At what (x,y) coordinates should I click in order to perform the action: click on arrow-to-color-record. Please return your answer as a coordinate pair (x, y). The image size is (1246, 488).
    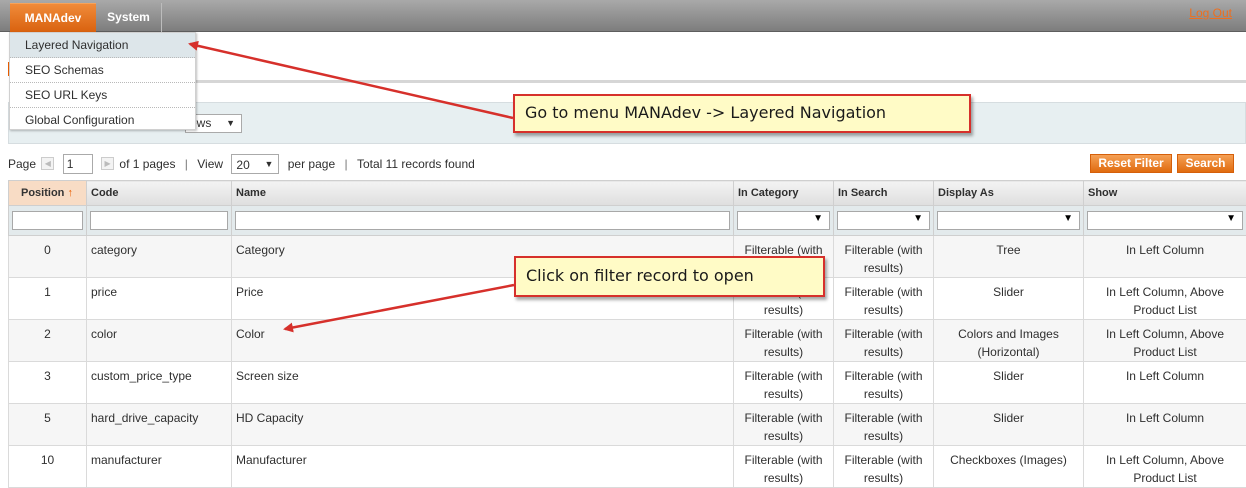
    Looking at the image, I should click on (399, 307).